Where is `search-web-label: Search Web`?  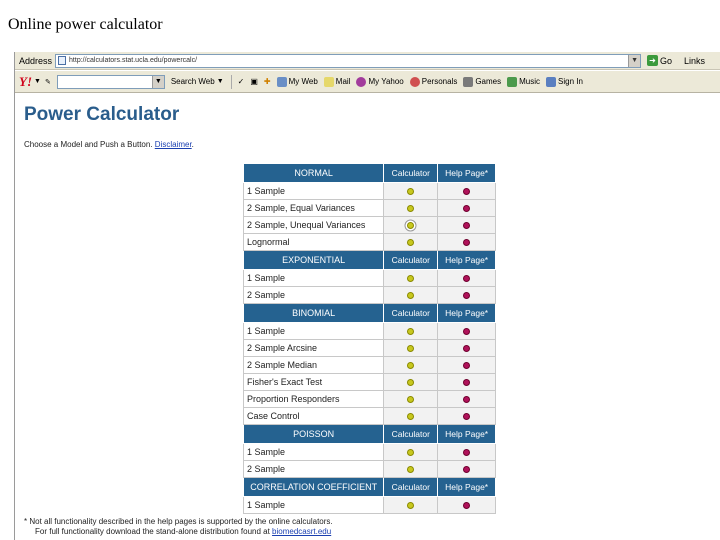 search-web-label: Search Web is located at coordinates (192, 81).